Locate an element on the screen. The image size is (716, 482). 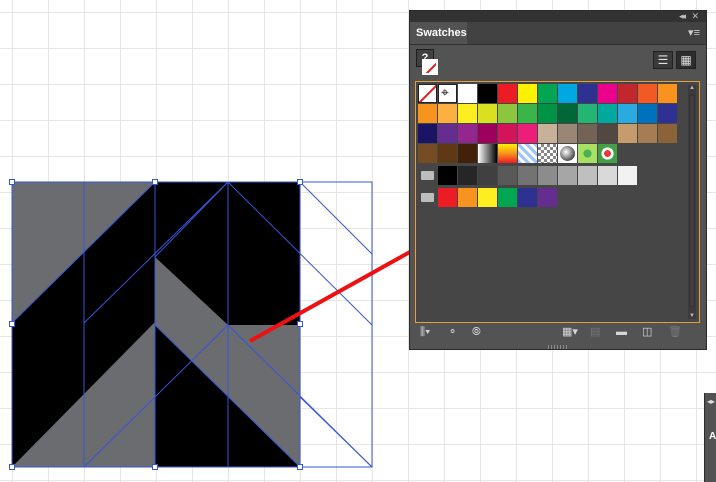
panel-menu-icon: ▾≡ is located at coordinates (694, 32).